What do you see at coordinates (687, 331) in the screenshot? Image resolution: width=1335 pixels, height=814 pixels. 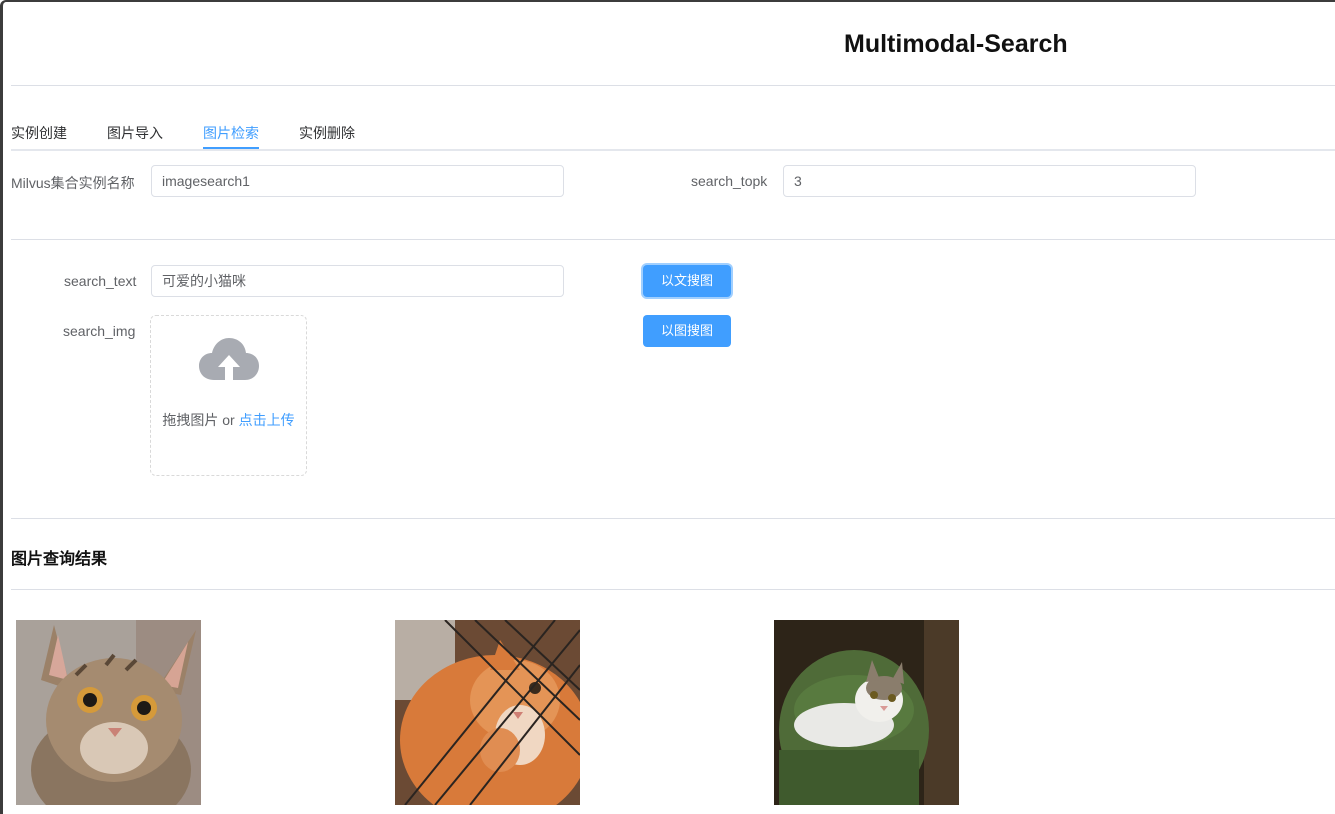 I see `image-search-button: 以图搜图` at bounding box center [687, 331].